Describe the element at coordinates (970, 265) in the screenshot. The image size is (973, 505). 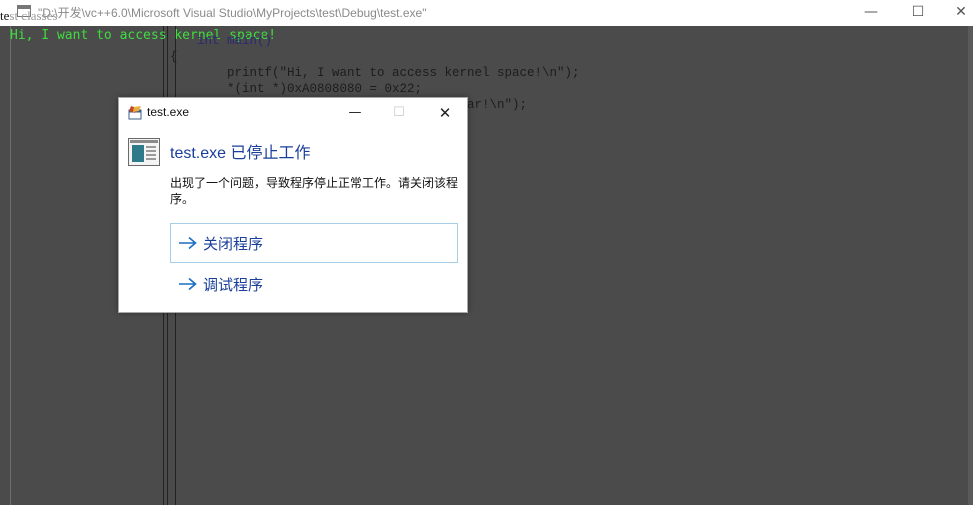
I see `console-scrollbar` at that location.